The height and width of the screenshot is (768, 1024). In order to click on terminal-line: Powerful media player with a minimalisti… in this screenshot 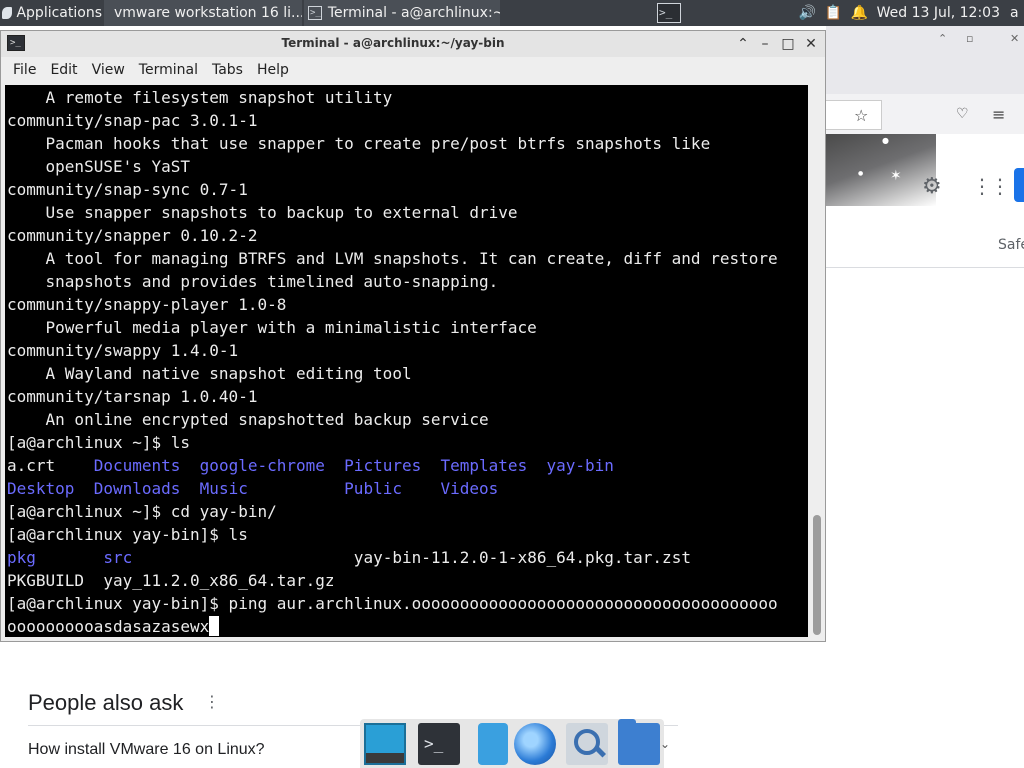, I will do `click(272, 327)`.